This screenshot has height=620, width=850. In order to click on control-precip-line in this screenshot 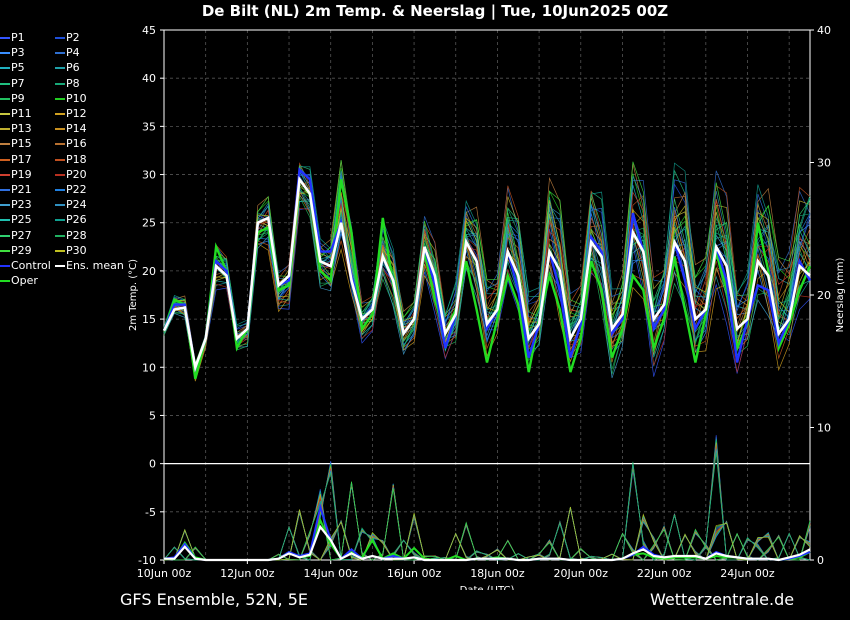, I will do `click(487, 532)`.